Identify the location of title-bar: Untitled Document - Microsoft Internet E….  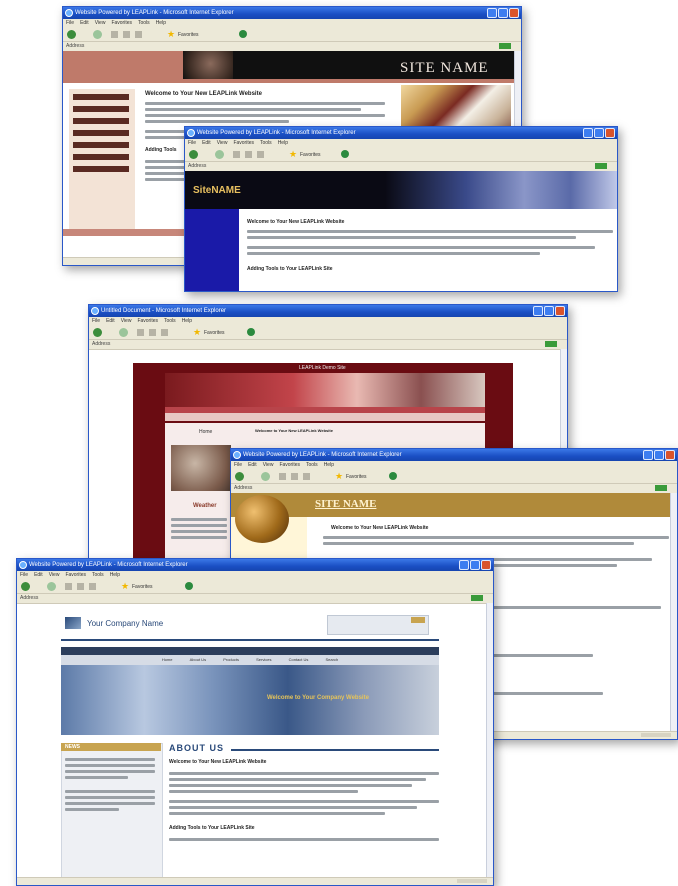
(328, 311).